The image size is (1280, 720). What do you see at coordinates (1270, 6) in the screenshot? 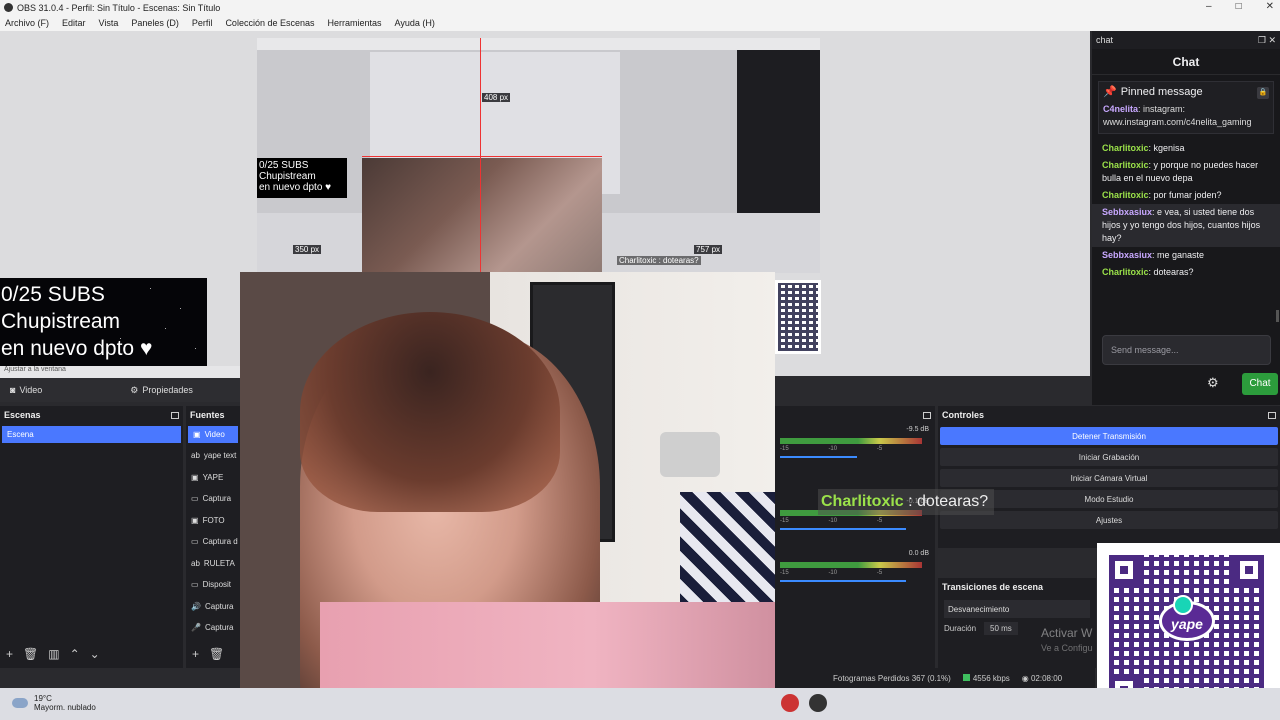
I see `close-button: ✕` at bounding box center [1270, 6].